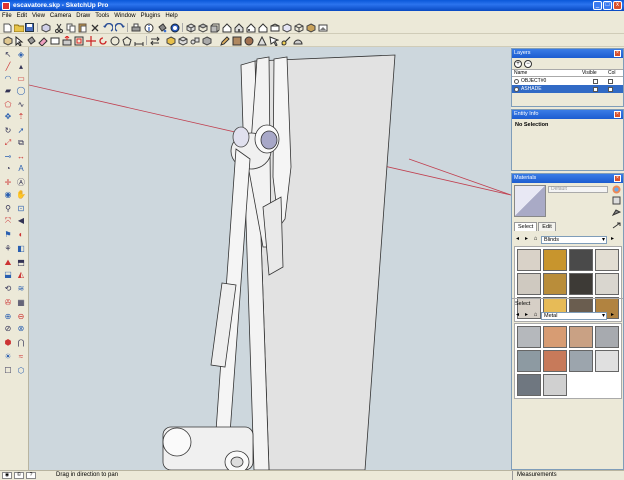  What do you see at coordinates (206, 40) in the screenshot?
I see `solid-box-icon` at bounding box center [206, 40].